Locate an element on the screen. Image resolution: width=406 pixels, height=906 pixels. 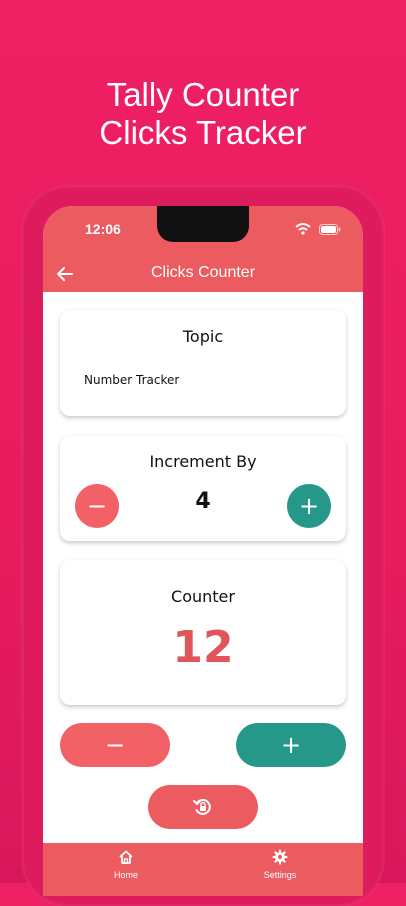
promo-title: Tally Counter Clicks Tracker is located at coordinates (203, 114).